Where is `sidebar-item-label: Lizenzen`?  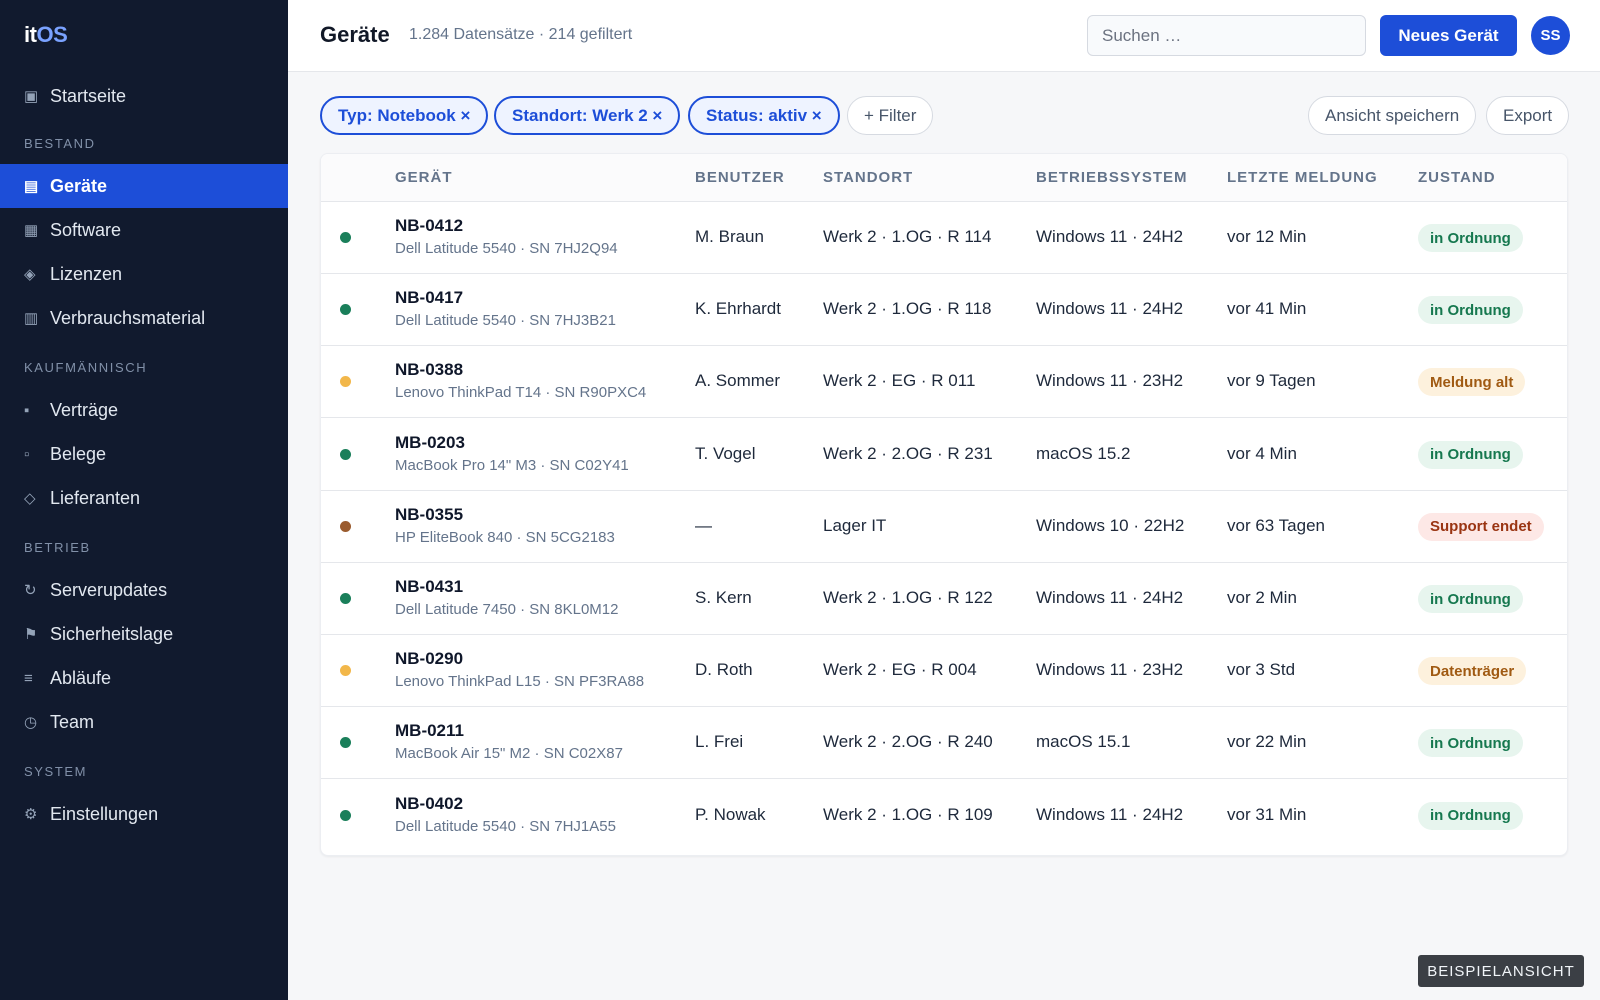 sidebar-item-label: Lizenzen is located at coordinates (86, 273).